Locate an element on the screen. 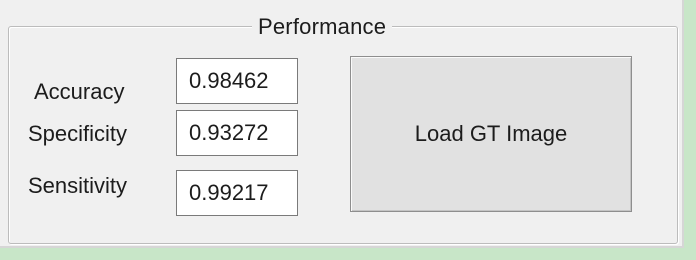  specificity-label: Specificity is located at coordinates (78, 133).